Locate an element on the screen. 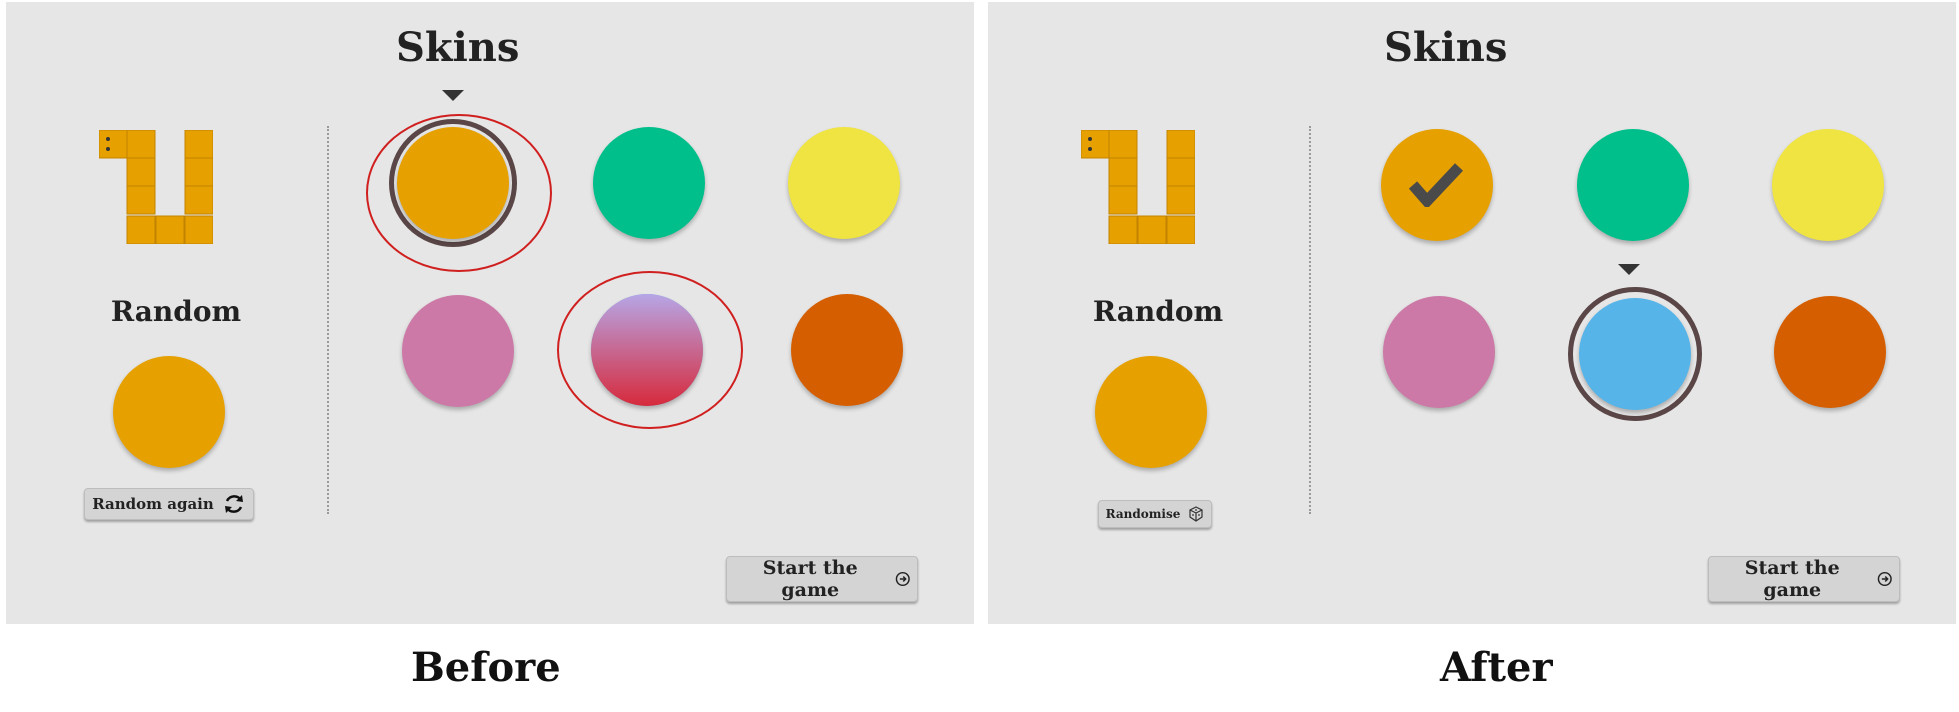 Image resolution: width=1959 pixels, height=712 pixels. checkmark-icon is located at coordinates (1436, 185).